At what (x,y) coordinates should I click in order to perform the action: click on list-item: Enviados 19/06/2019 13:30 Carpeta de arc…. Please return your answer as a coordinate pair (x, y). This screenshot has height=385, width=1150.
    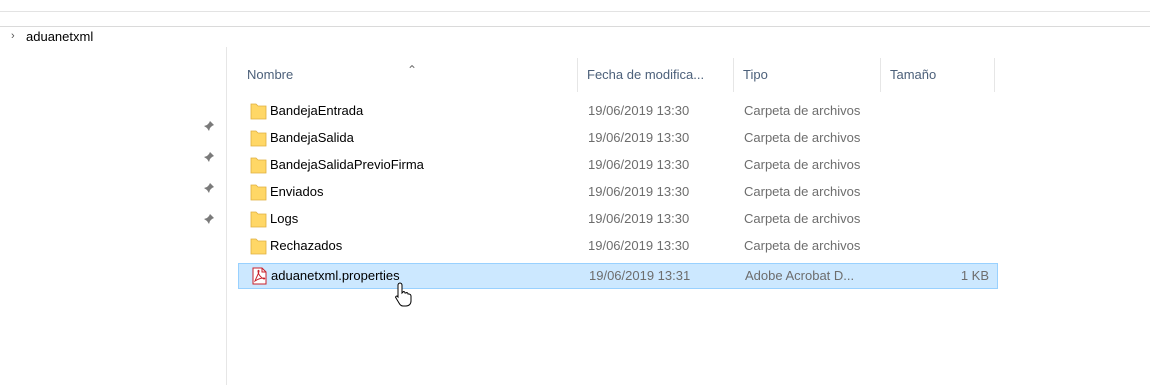
    Looking at the image, I should click on (618, 192).